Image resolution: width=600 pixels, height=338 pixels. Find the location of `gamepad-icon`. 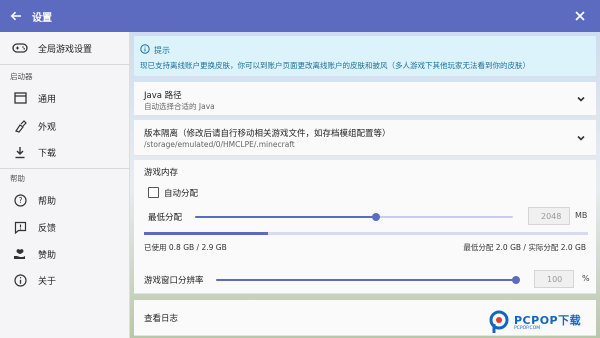

gamepad-icon is located at coordinates (20, 48).